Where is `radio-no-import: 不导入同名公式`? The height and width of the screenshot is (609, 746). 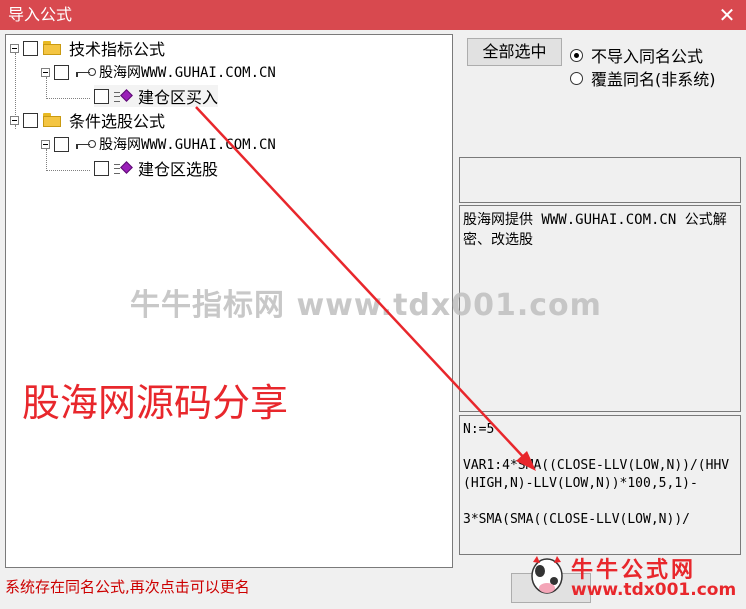 radio-no-import: 不导入同名公式 is located at coordinates (636, 55).